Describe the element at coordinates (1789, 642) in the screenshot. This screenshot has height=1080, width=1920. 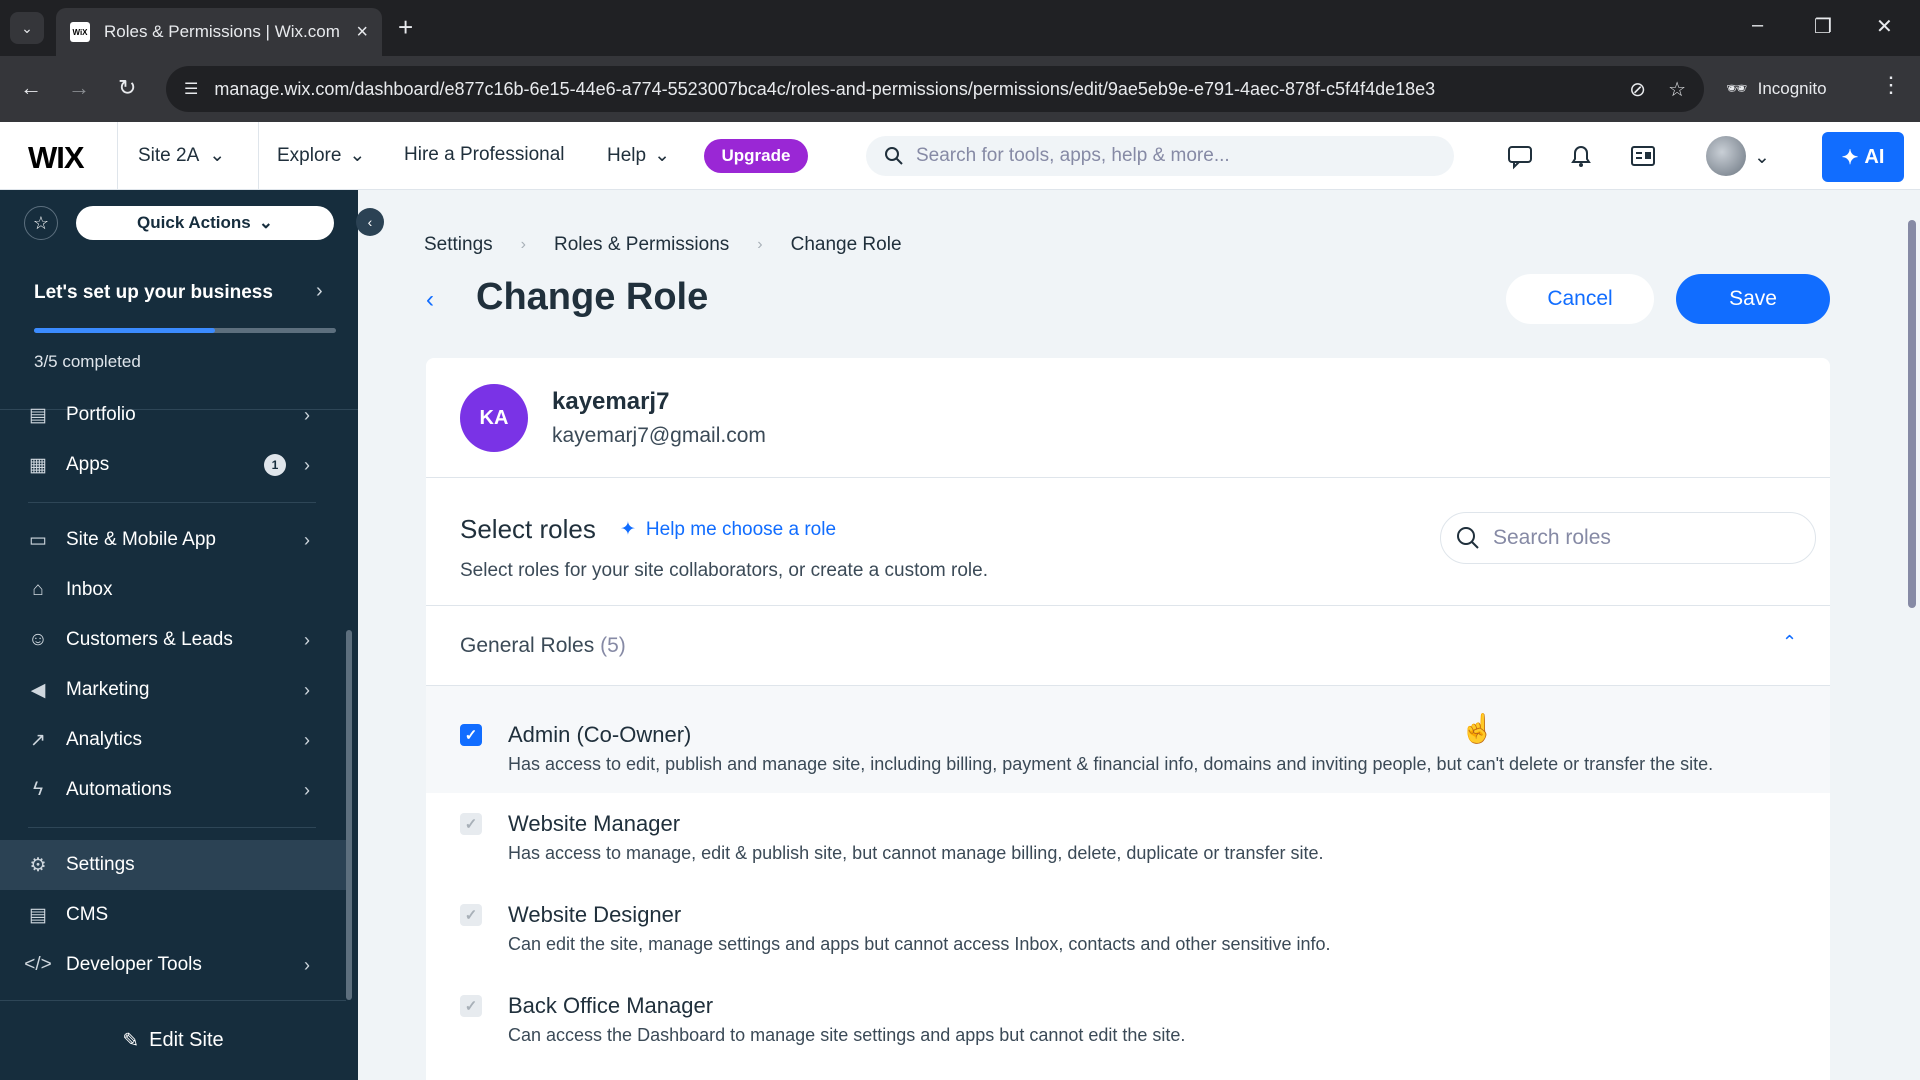
I see `chevron-up-icon: ⌃` at that location.